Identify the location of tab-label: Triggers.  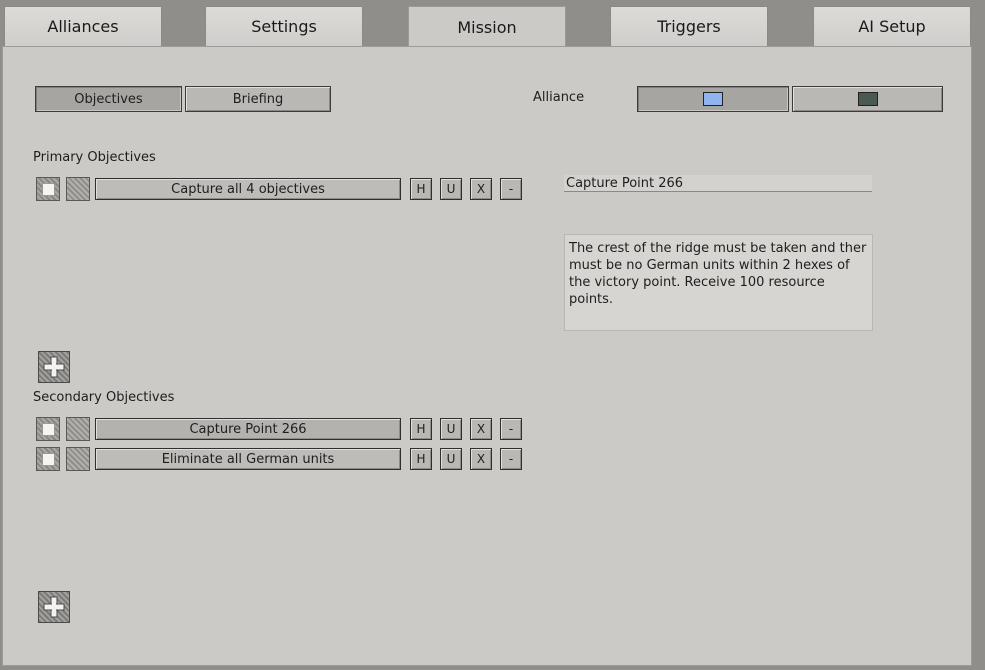
(689, 26).